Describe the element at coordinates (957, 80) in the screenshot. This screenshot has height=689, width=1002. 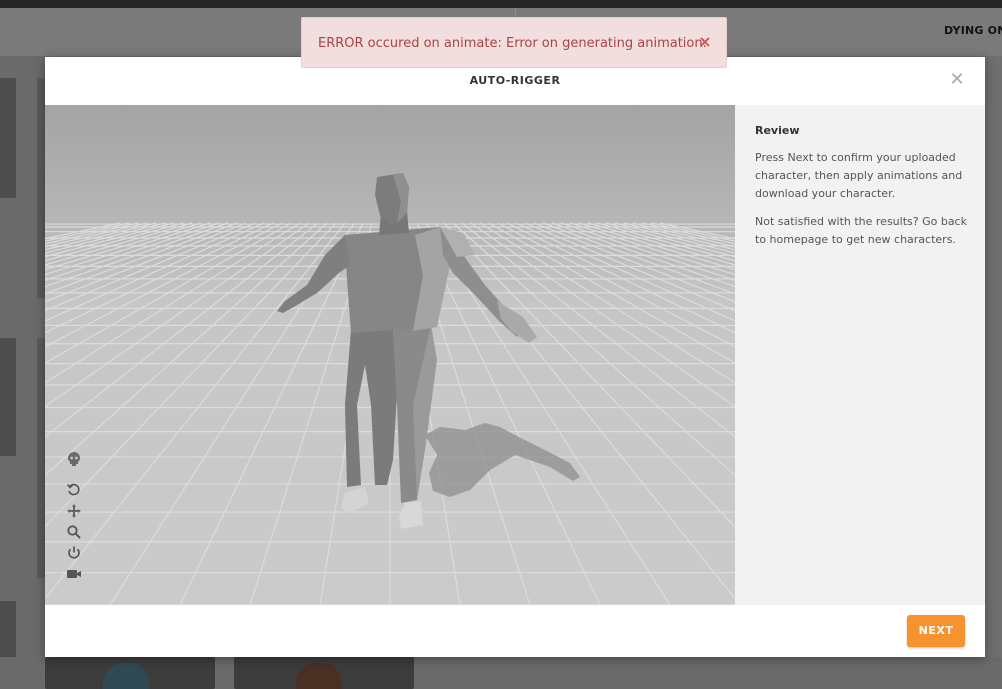
I see `close-icon: ✕` at that location.